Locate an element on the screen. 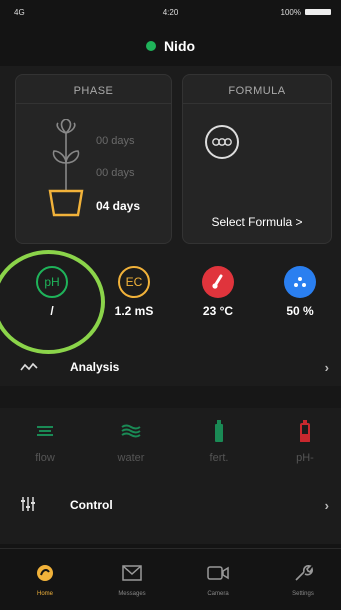 This screenshot has height=610, width=341. tab-home: Home is located at coordinates (45, 580).